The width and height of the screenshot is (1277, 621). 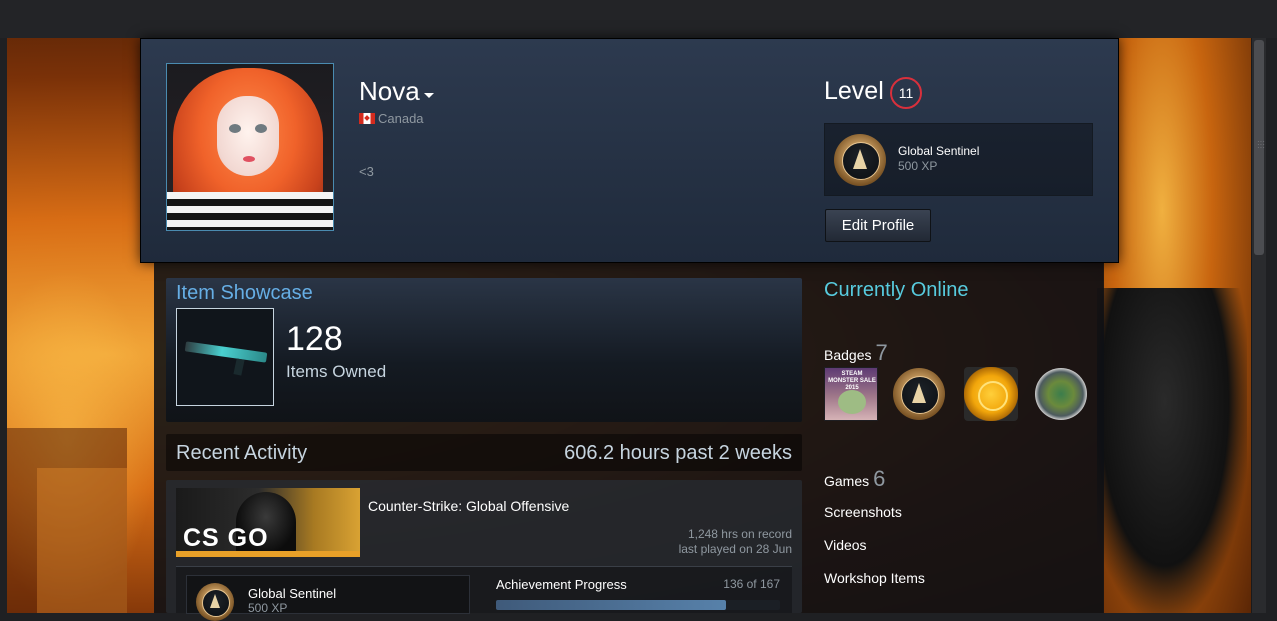 What do you see at coordinates (879, 478) in the screenshot?
I see `games-count: 6` at bounding box center [879, 478].